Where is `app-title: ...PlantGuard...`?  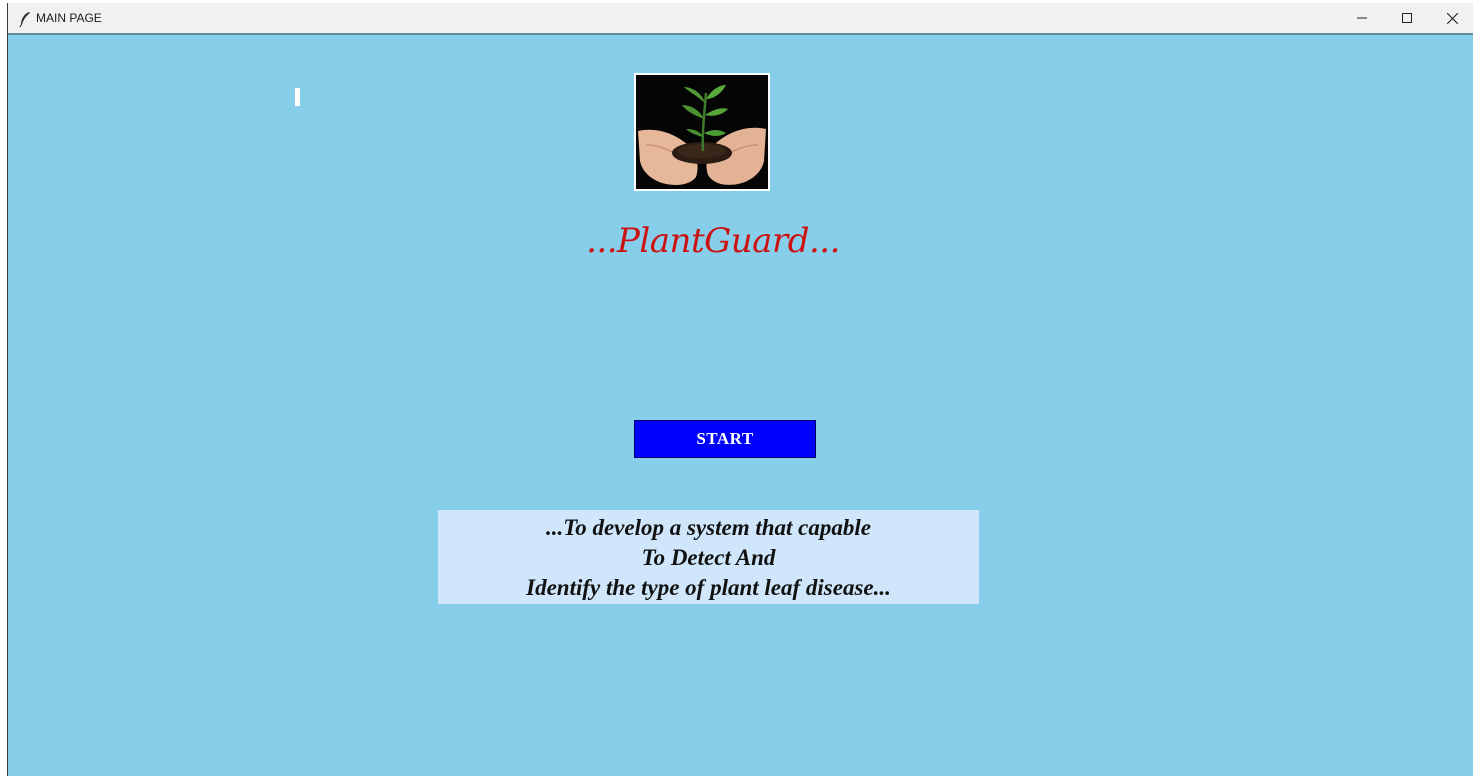 app-title: ...PlantGuard... is located at coordinates (713, 241).